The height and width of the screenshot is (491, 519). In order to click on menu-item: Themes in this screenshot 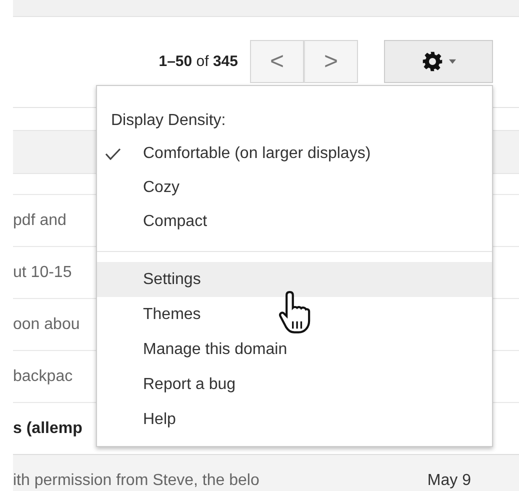, I will do `click(294, 314)`.